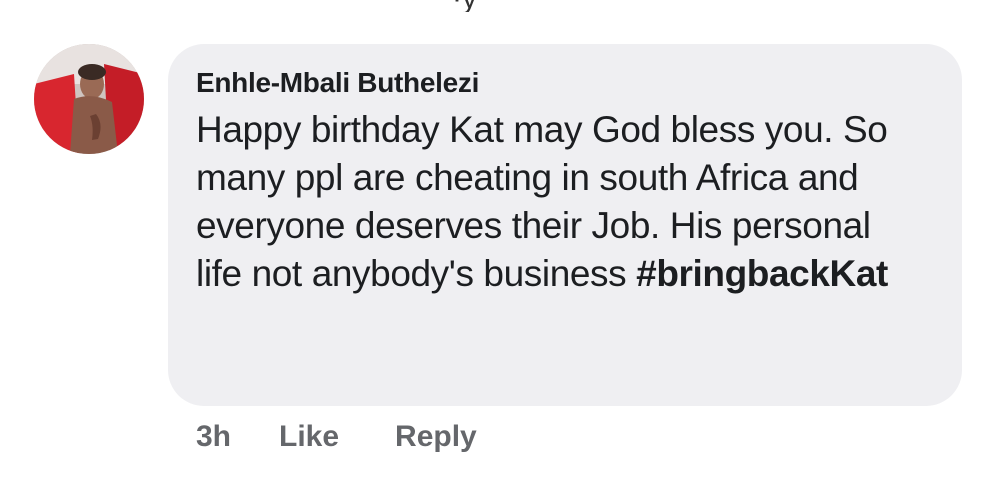 This screenshot has height=477, width=1000. I want to click on comment-timestamp: 3h, so click(213, 437).